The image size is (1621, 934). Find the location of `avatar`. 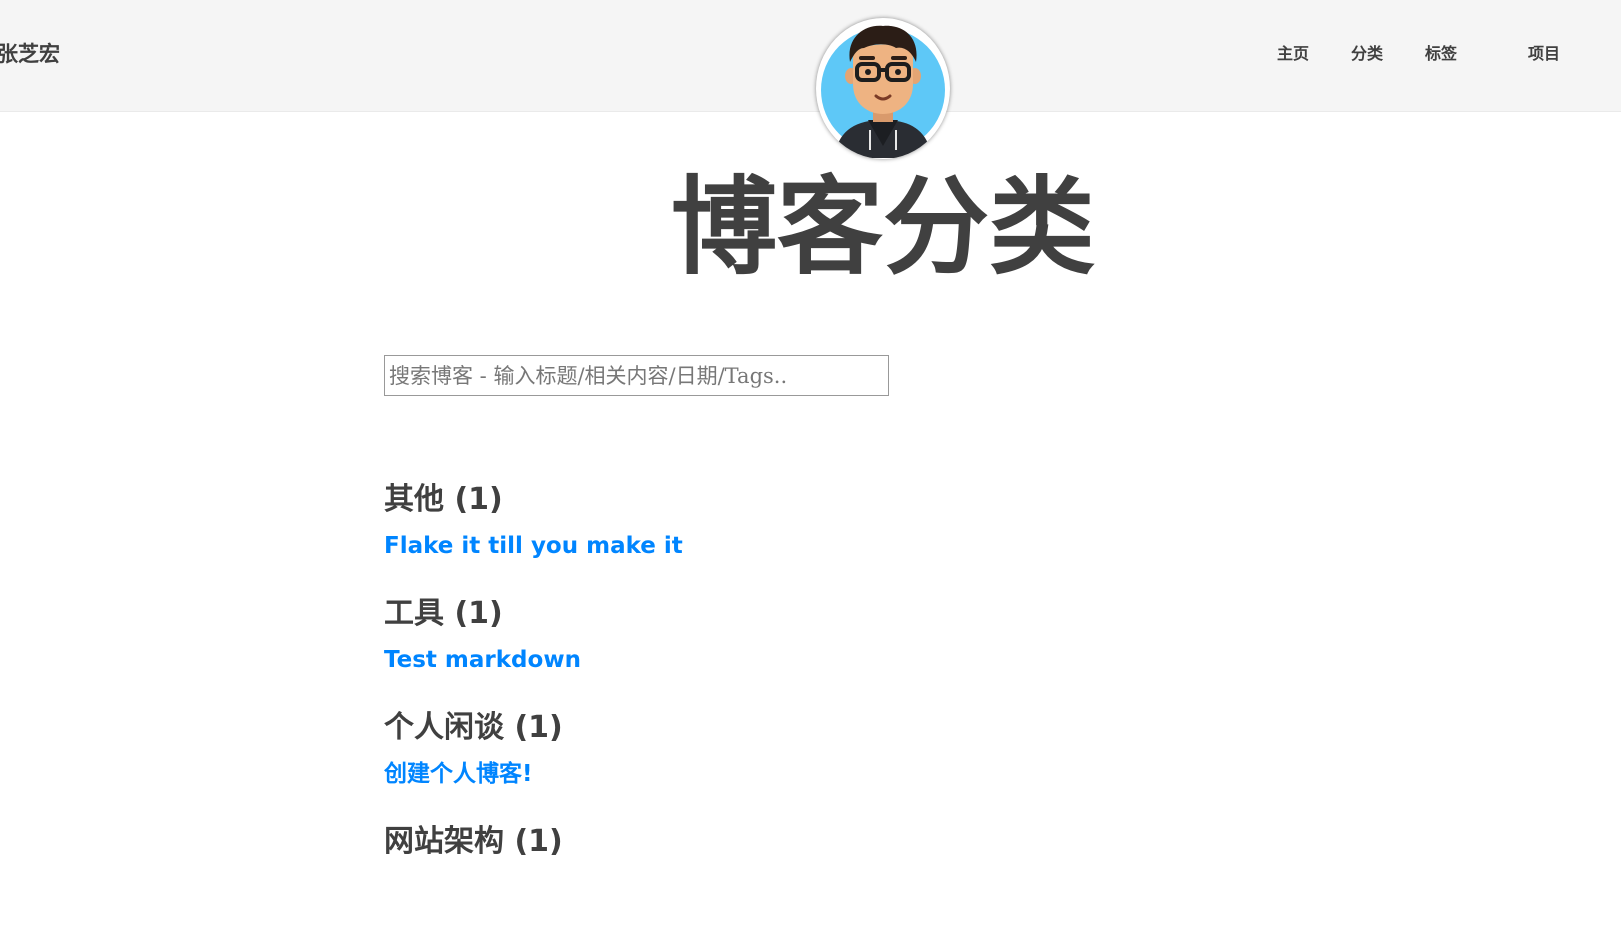

avatar is located at coordinates (883, 88).